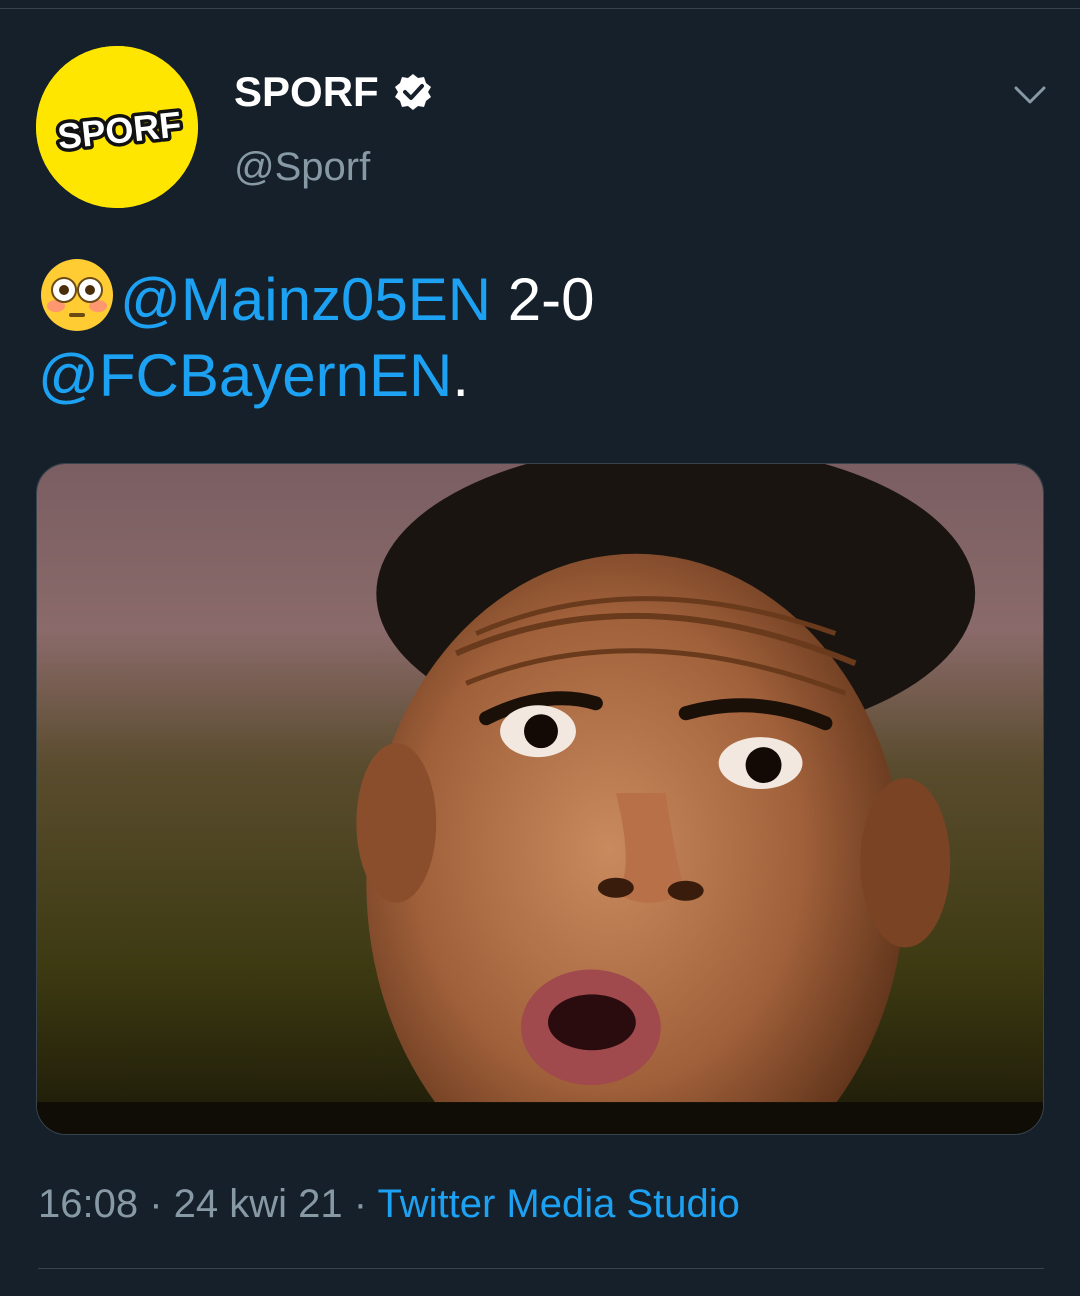 The width and height of the screenshot is (1080, 1296). Describe the element at coordinates (77, 295) in the screenshot. I see `flushed-face-emoji-icon` at that location.